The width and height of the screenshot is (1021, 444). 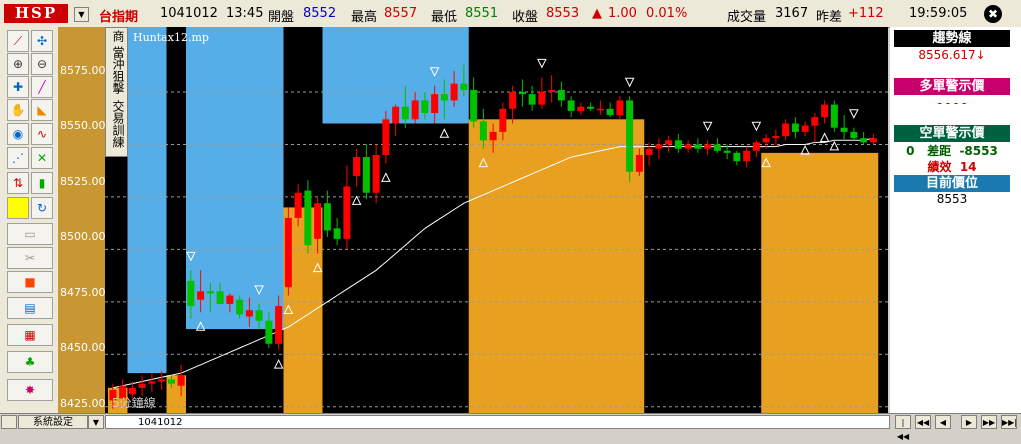 I want to click on nav-back-button: ◀, so click(x=943, y=422).